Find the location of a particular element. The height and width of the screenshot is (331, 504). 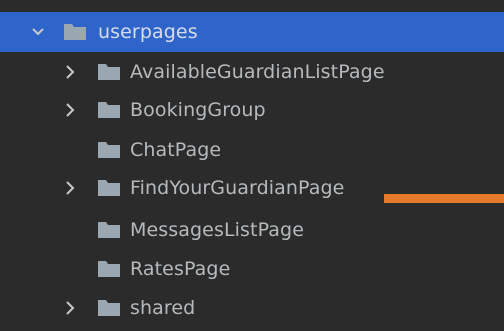

tree-node-label: ChatPage is located at coordinates (176, 150).